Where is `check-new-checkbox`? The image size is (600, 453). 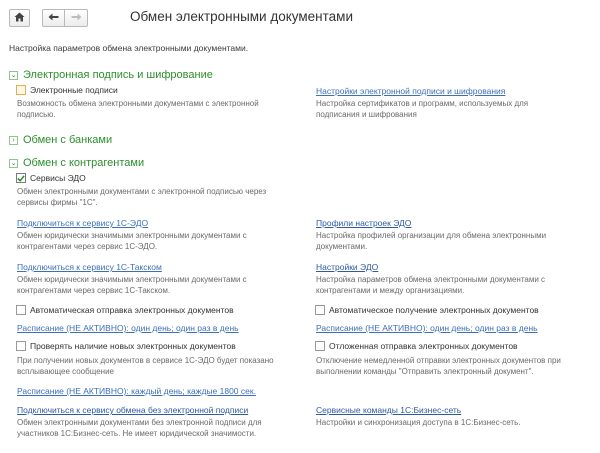
check-new-checkbox is located at coordinates (21, 346).